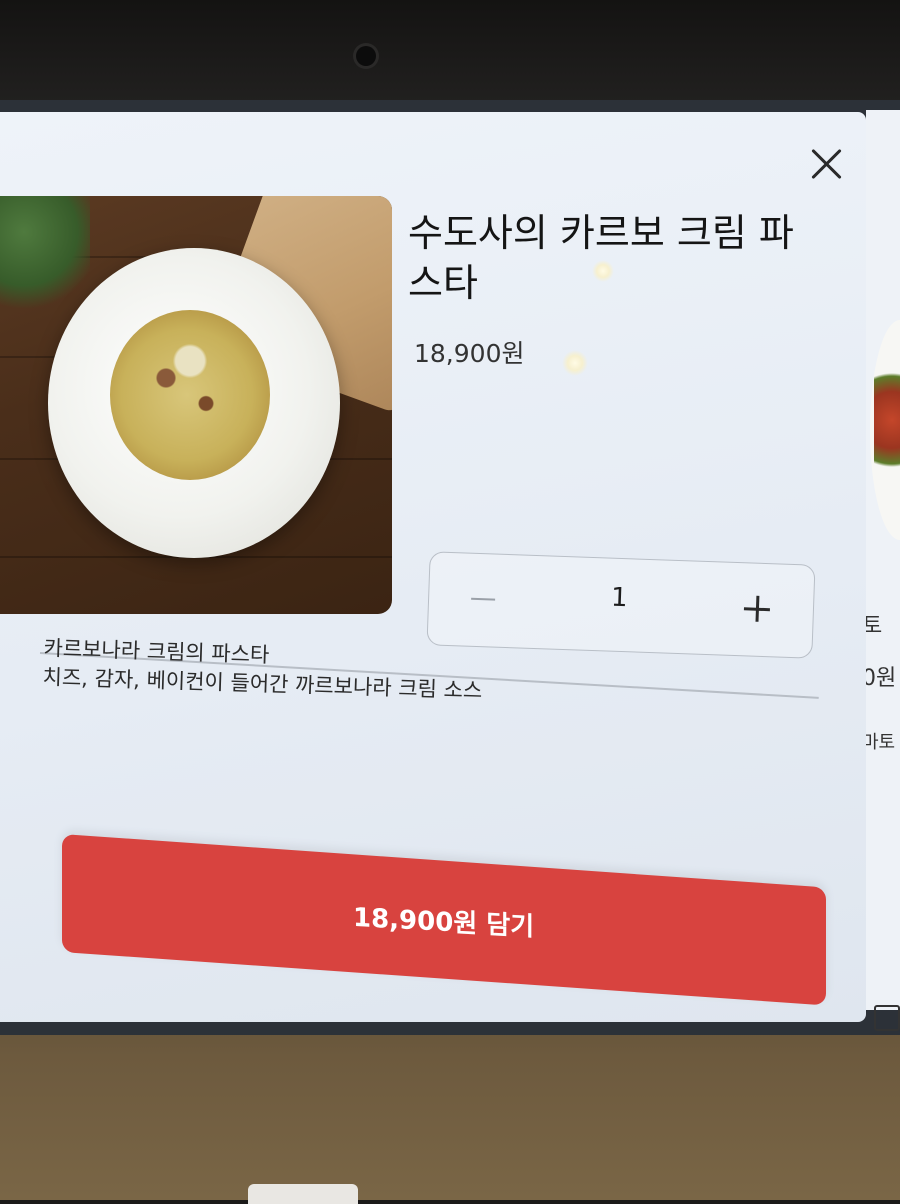 Image resolution: width=900 pixels, height=1204 pixels. What do you see at coordinates (469, 353) in the screenshot?
I see `product-price: 18,900원` at bounding box center [469, 353].